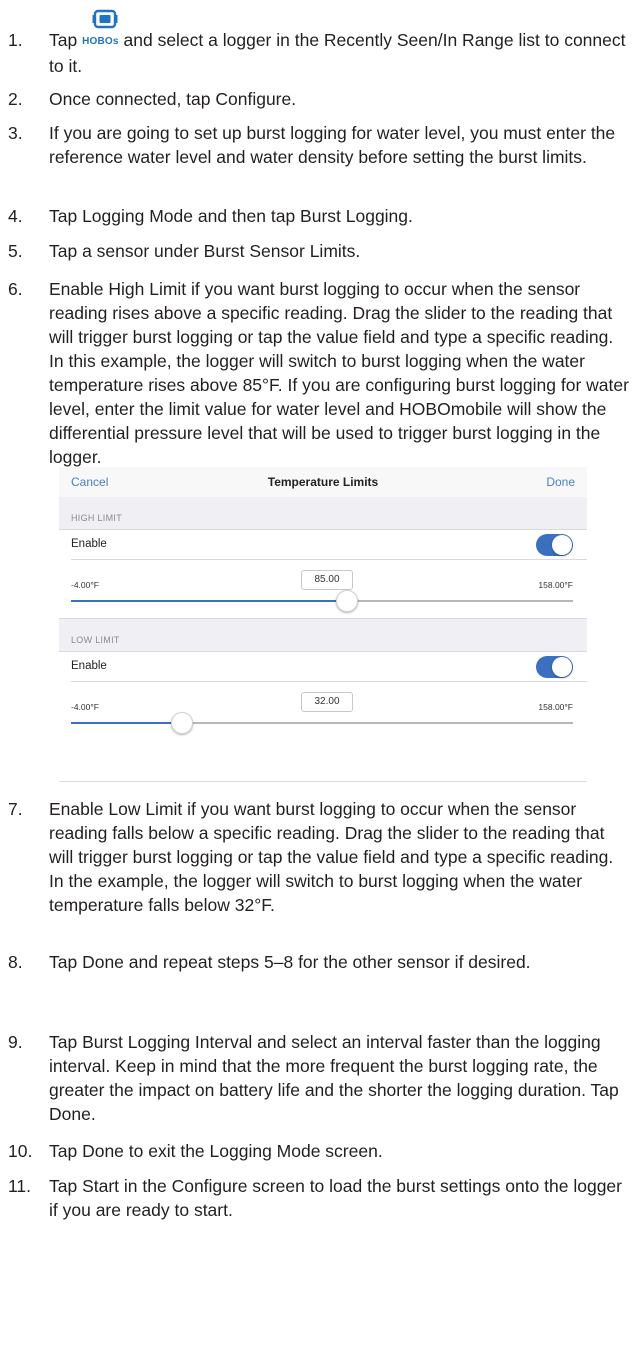 The width and height of the screenshot is (636, 1368). Describe the element at coordinates (323, 513) in the screenshot. I see `high-limit-header: HIGH LIMIT` at that location.